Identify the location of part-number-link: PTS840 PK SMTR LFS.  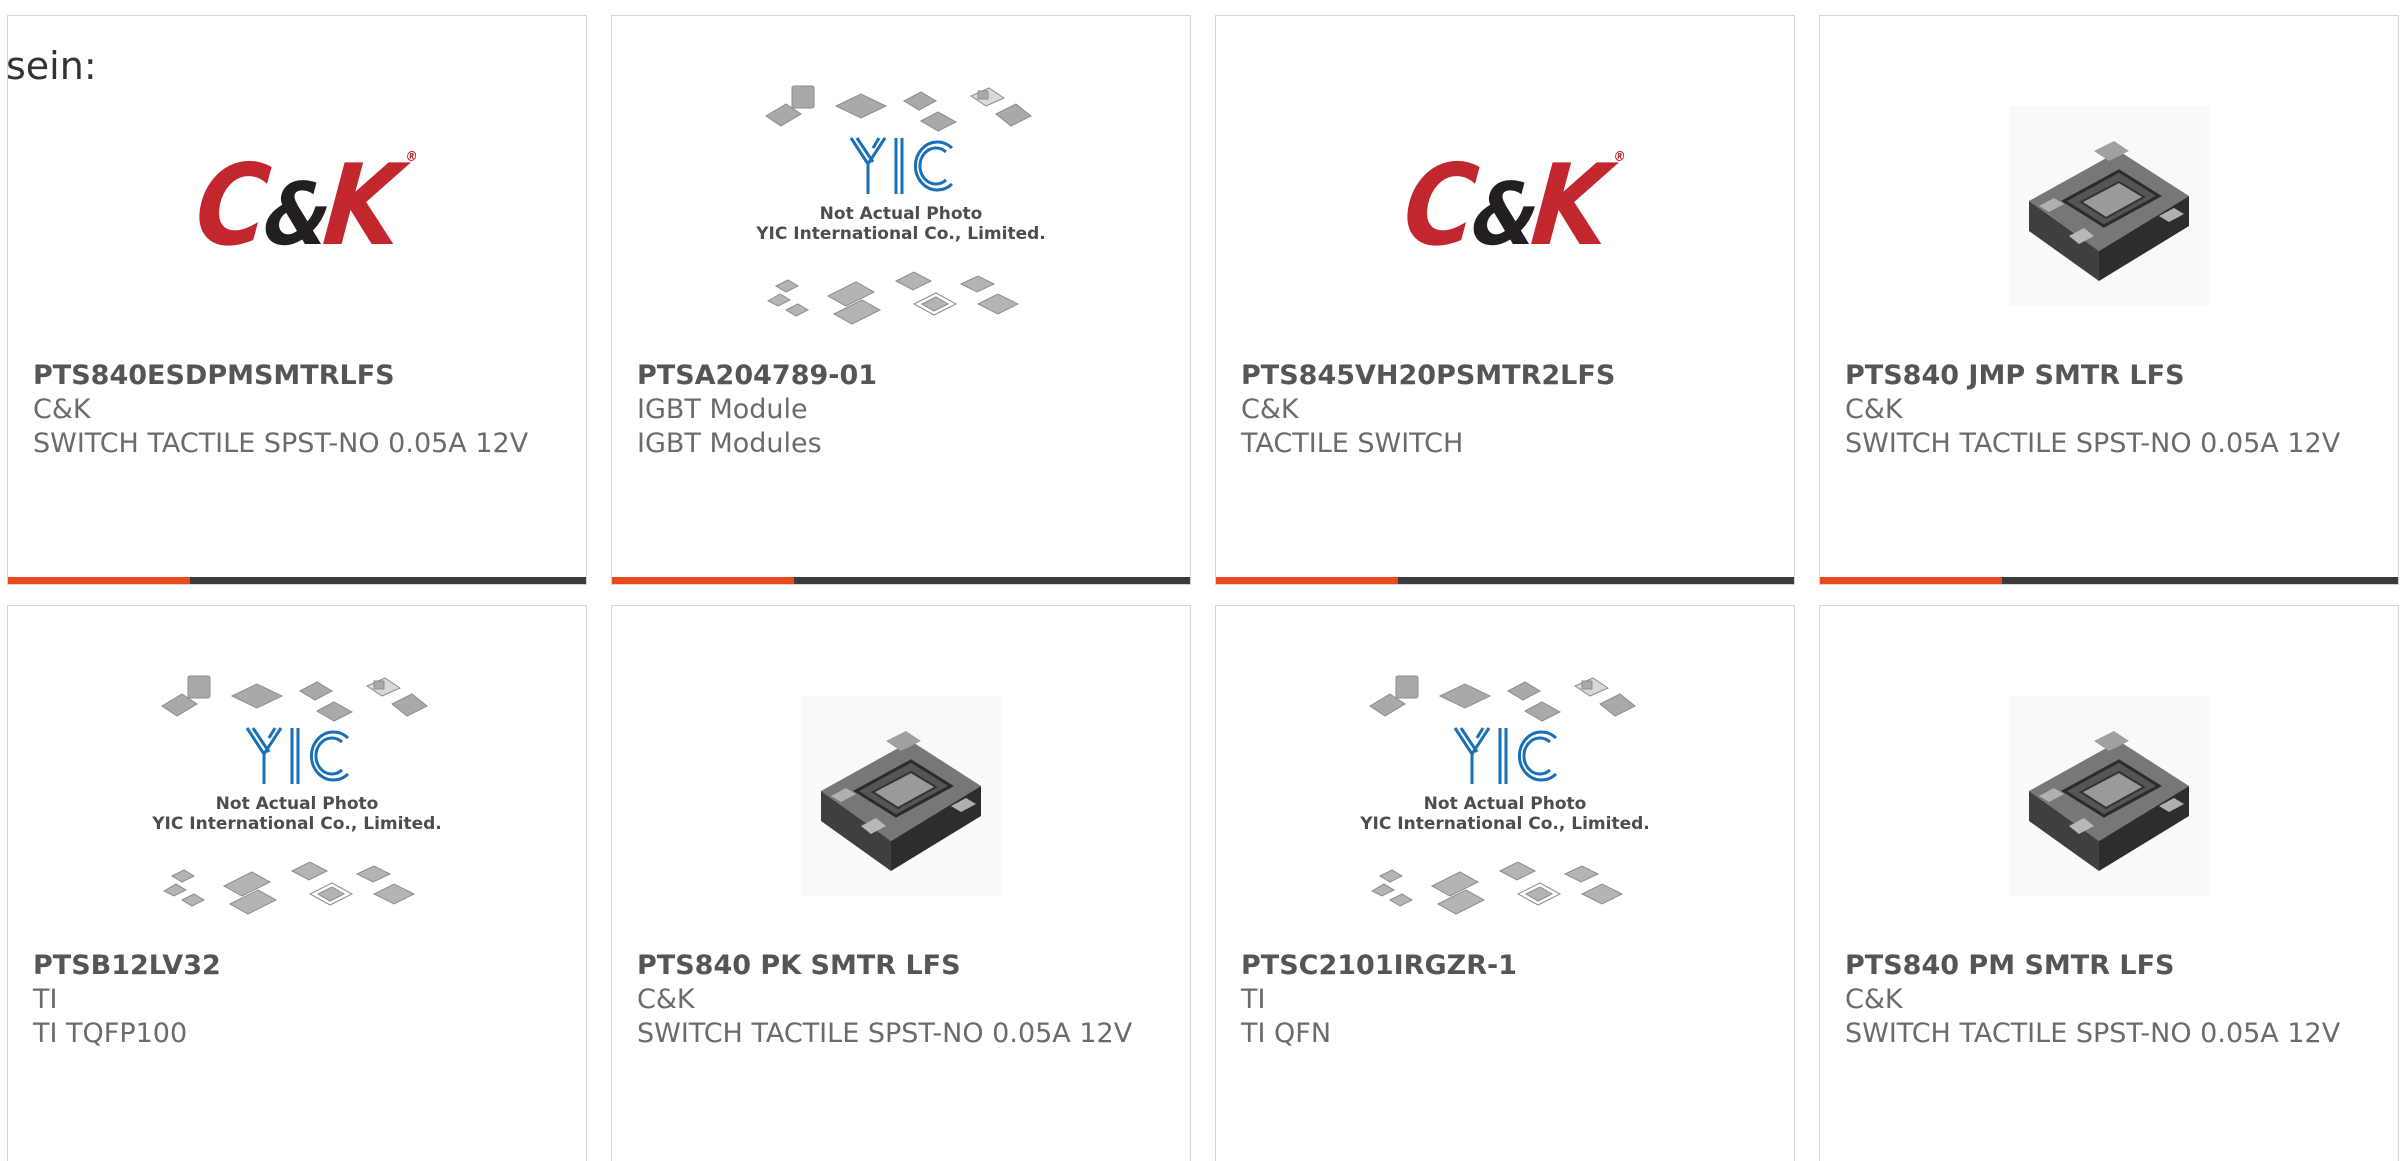
(903, 966).